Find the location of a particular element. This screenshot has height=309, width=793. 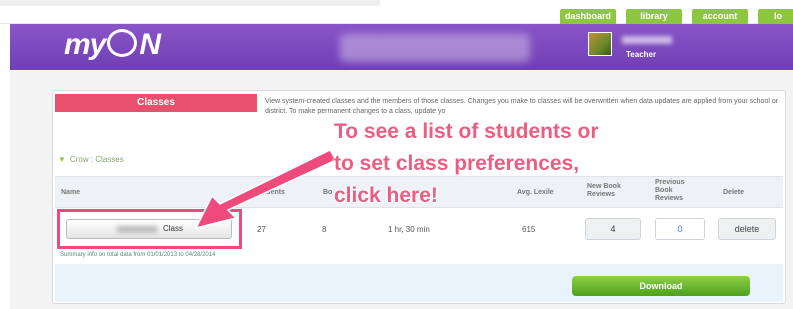

overlay-line-1: To see a list of students or is located at coordinates (466, 131).